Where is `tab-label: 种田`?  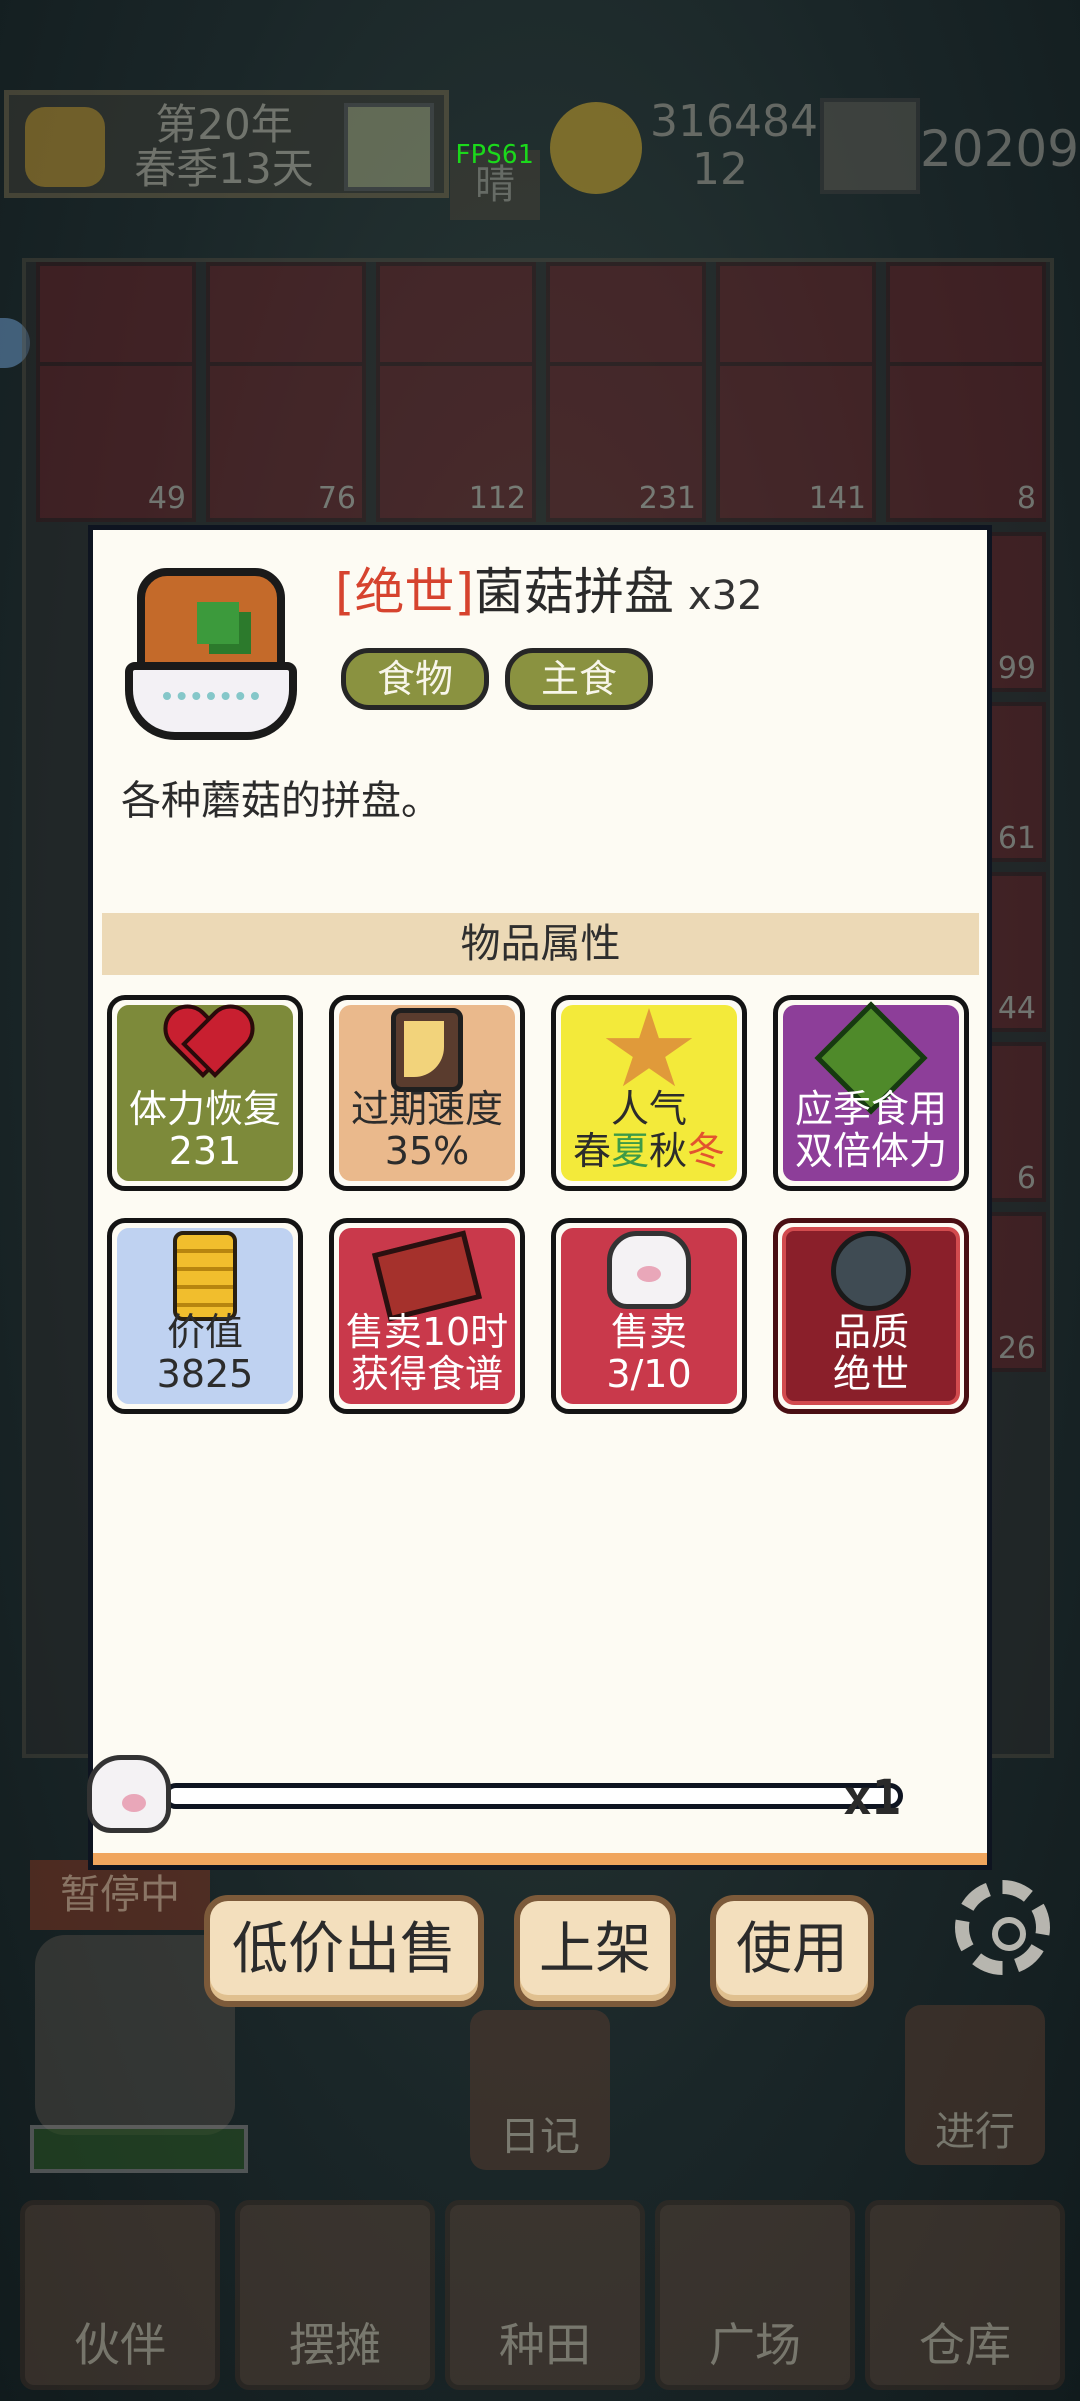
tab-label: 种田 is located at coordinates (545, 2345).